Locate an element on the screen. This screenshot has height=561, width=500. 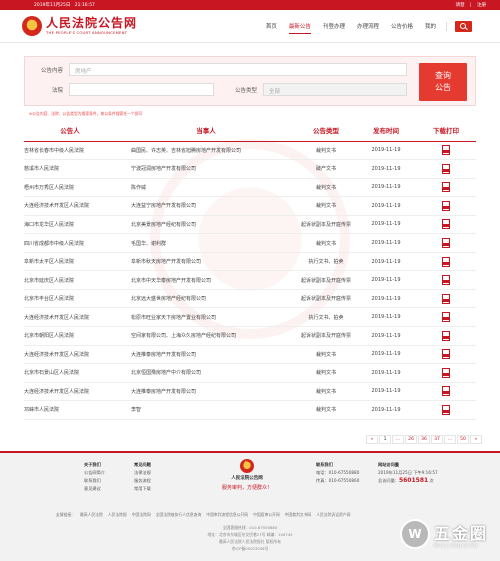
page-link: » is located at coordinates (476, 439).